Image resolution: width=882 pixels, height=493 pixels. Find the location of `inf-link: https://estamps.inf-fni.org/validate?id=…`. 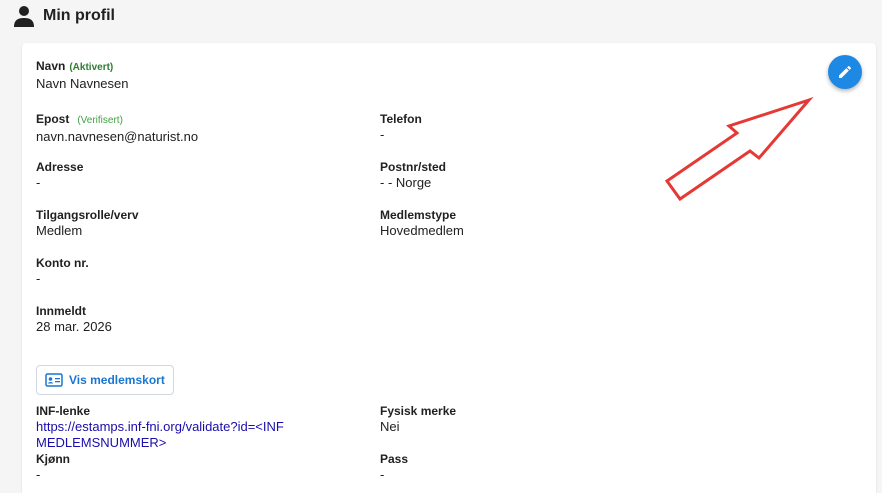

inf-link: https://estamps.inf-fni.org/validate?id=… is located at coordinates (186, 435).